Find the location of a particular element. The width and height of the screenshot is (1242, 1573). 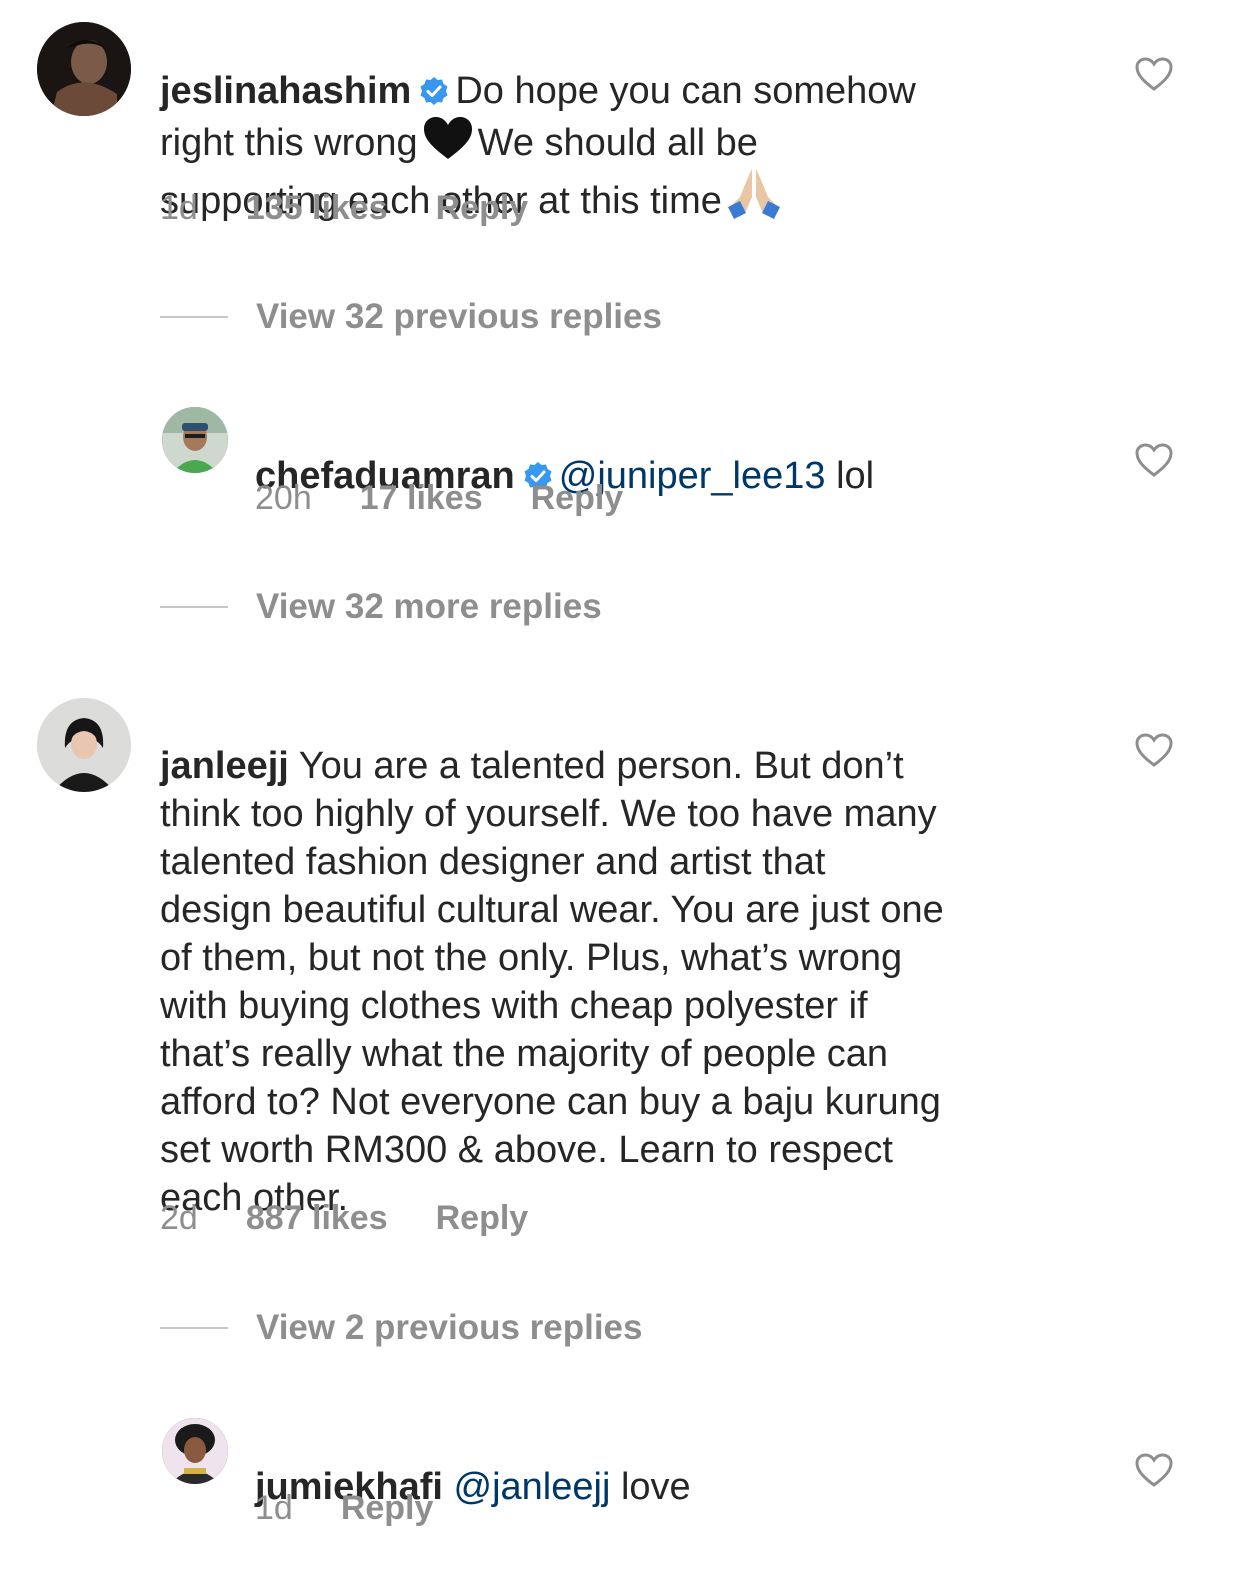

thread-toggle-label: View 32 more replies is located at coordinates (429, 606).